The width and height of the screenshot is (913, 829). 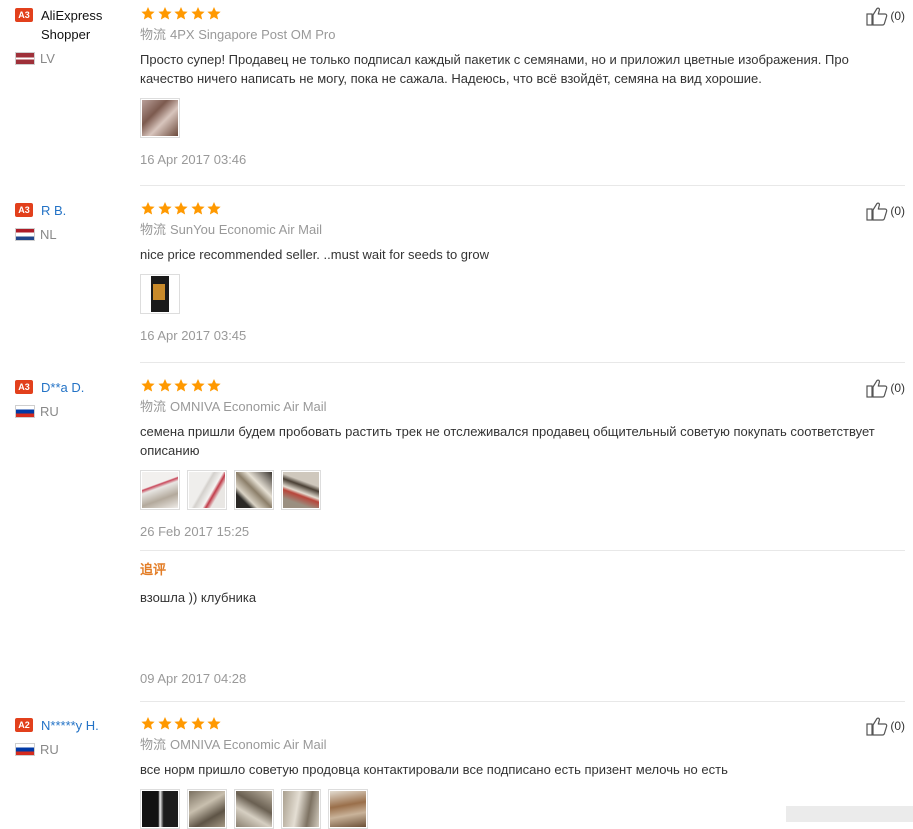 I want to click on buyer-level-badge: A2, so click(x=24, y=725).